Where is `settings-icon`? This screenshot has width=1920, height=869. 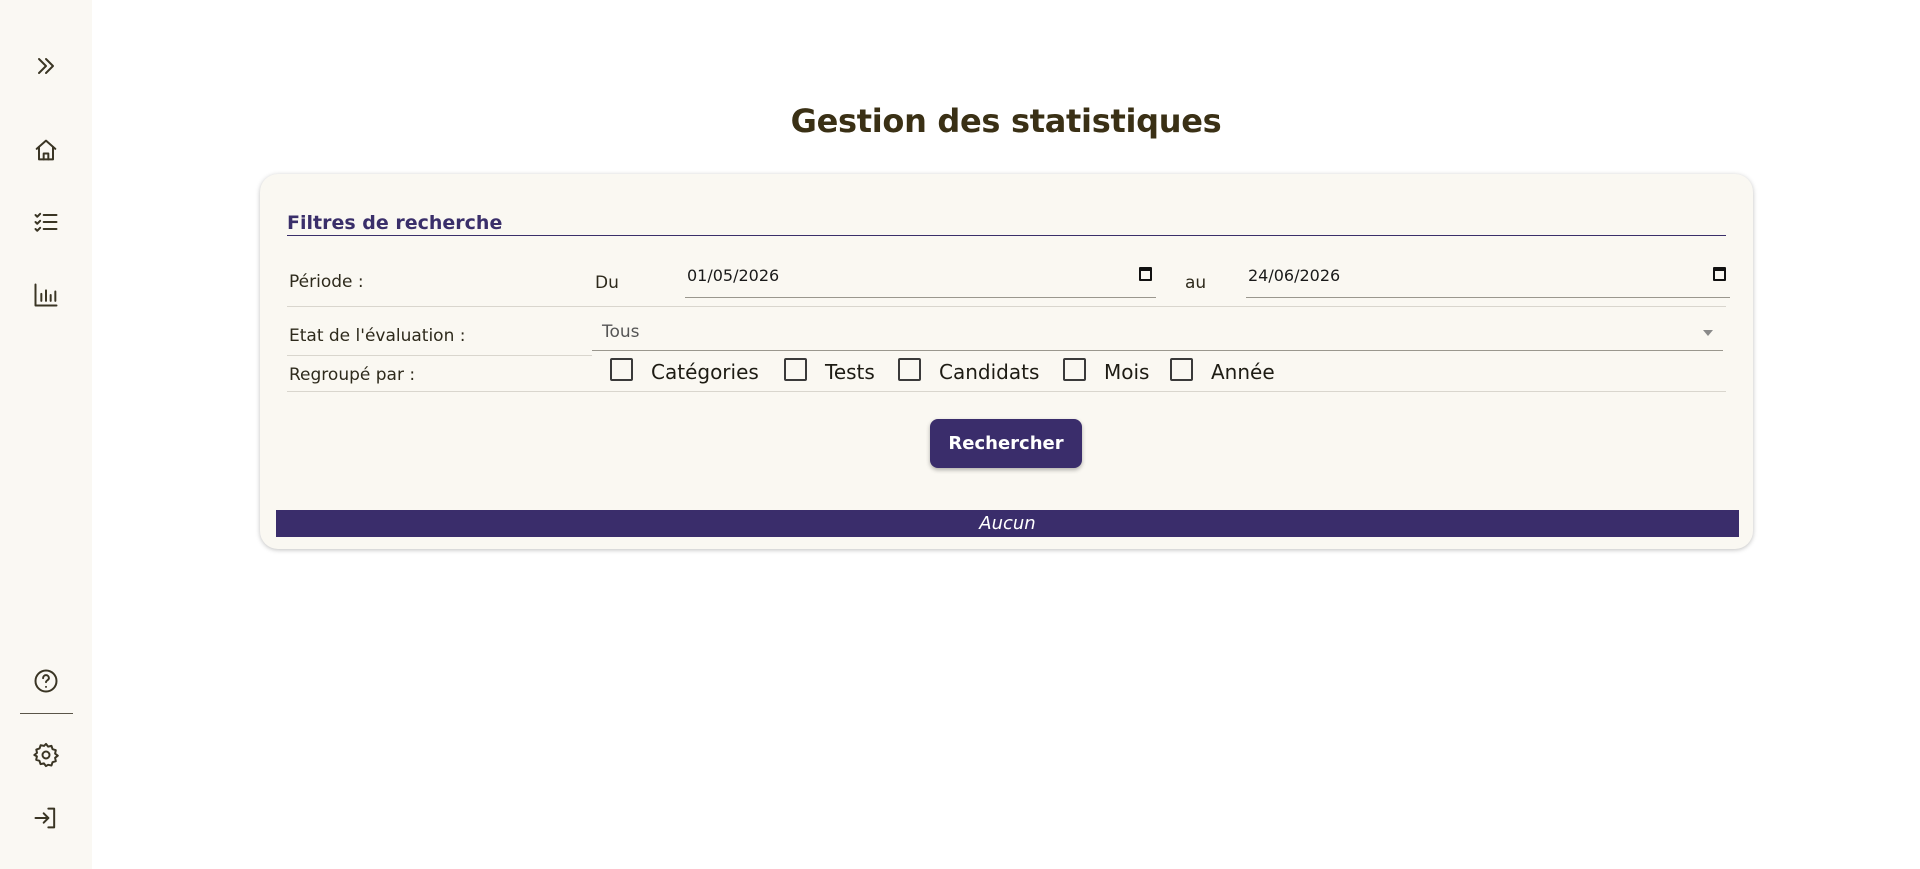 settings-icon is located at coordinates (46, 755).